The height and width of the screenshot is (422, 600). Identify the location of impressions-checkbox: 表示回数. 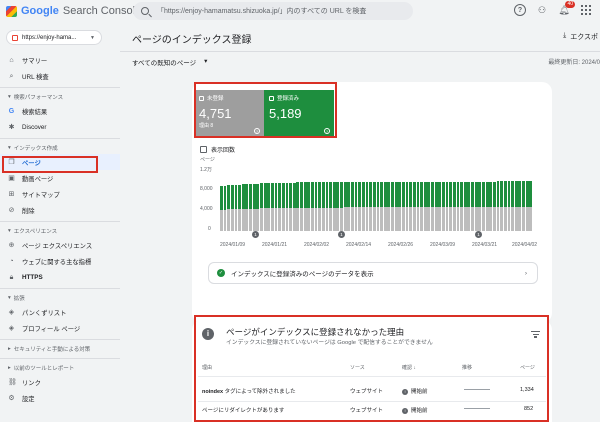
(217, 149).